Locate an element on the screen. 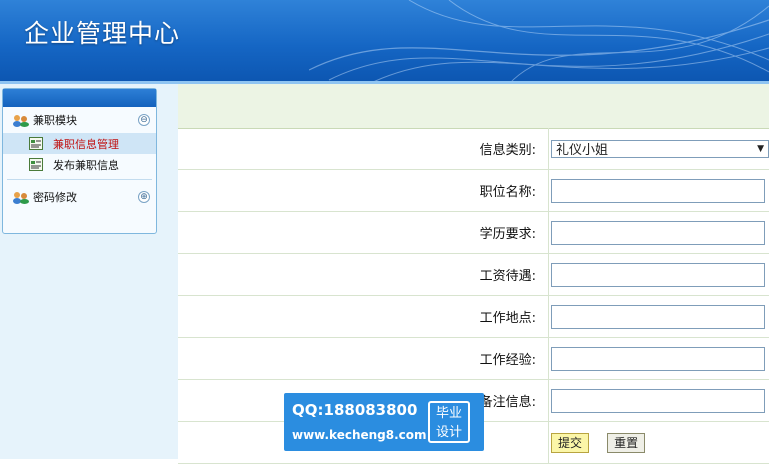 The height and width of the screenshot is (464, 769). sidebar-panel-header is located at coordinates (79, 98).